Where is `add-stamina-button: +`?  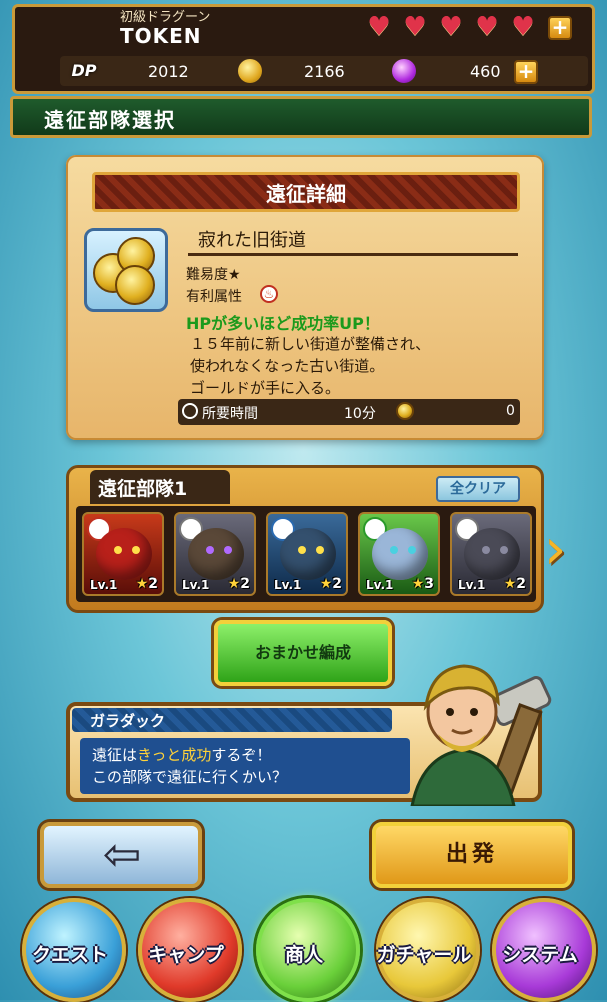
add-stamina-button: + is located at coordinates (560, 28).